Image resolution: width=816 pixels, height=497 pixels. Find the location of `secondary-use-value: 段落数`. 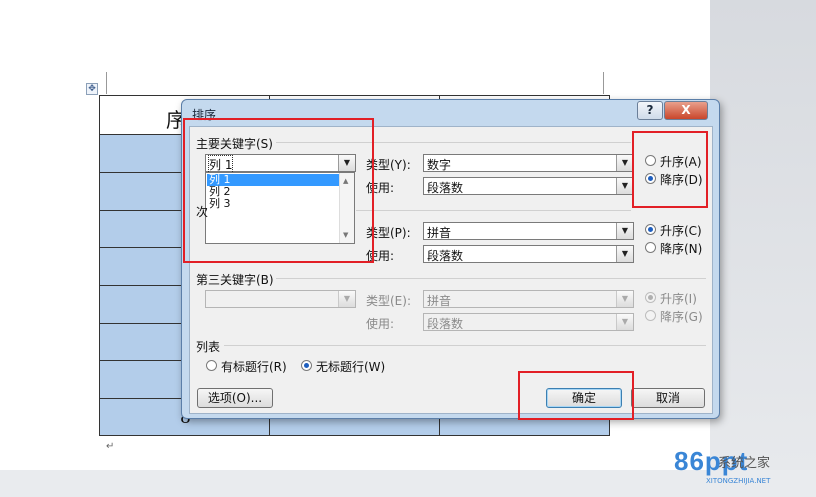

secondary-use-value: 段落数 is located at coordinates (445, 256).